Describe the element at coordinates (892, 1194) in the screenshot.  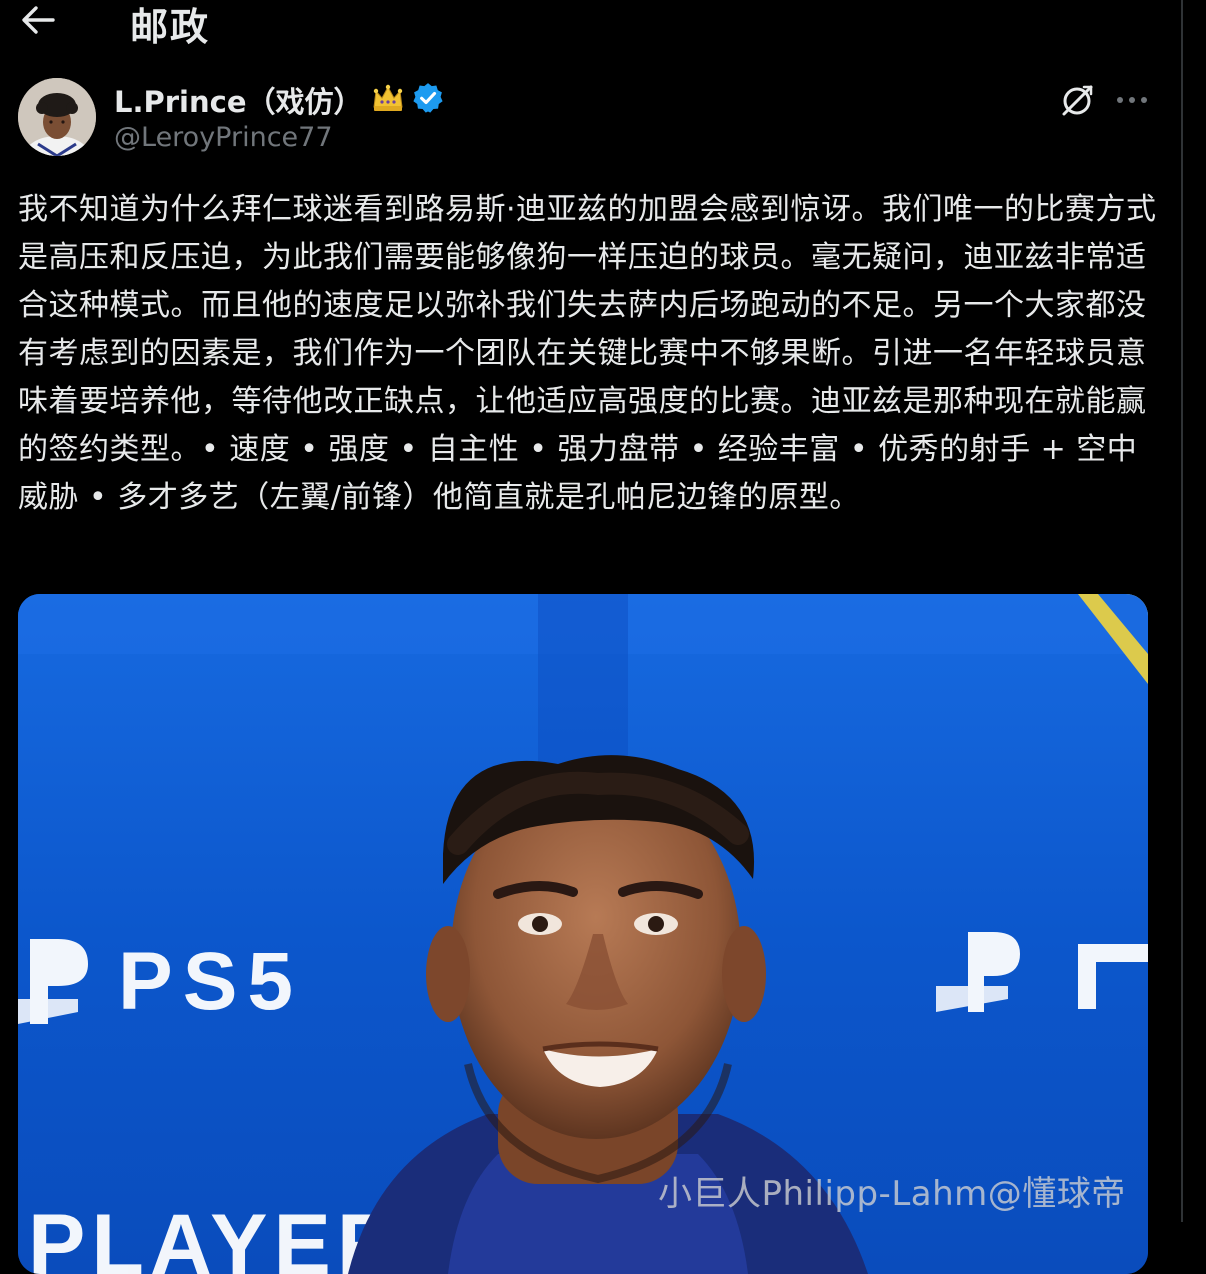
I see `watermark: 小巨人Philipp-Lahm@懂球帝` at that location.